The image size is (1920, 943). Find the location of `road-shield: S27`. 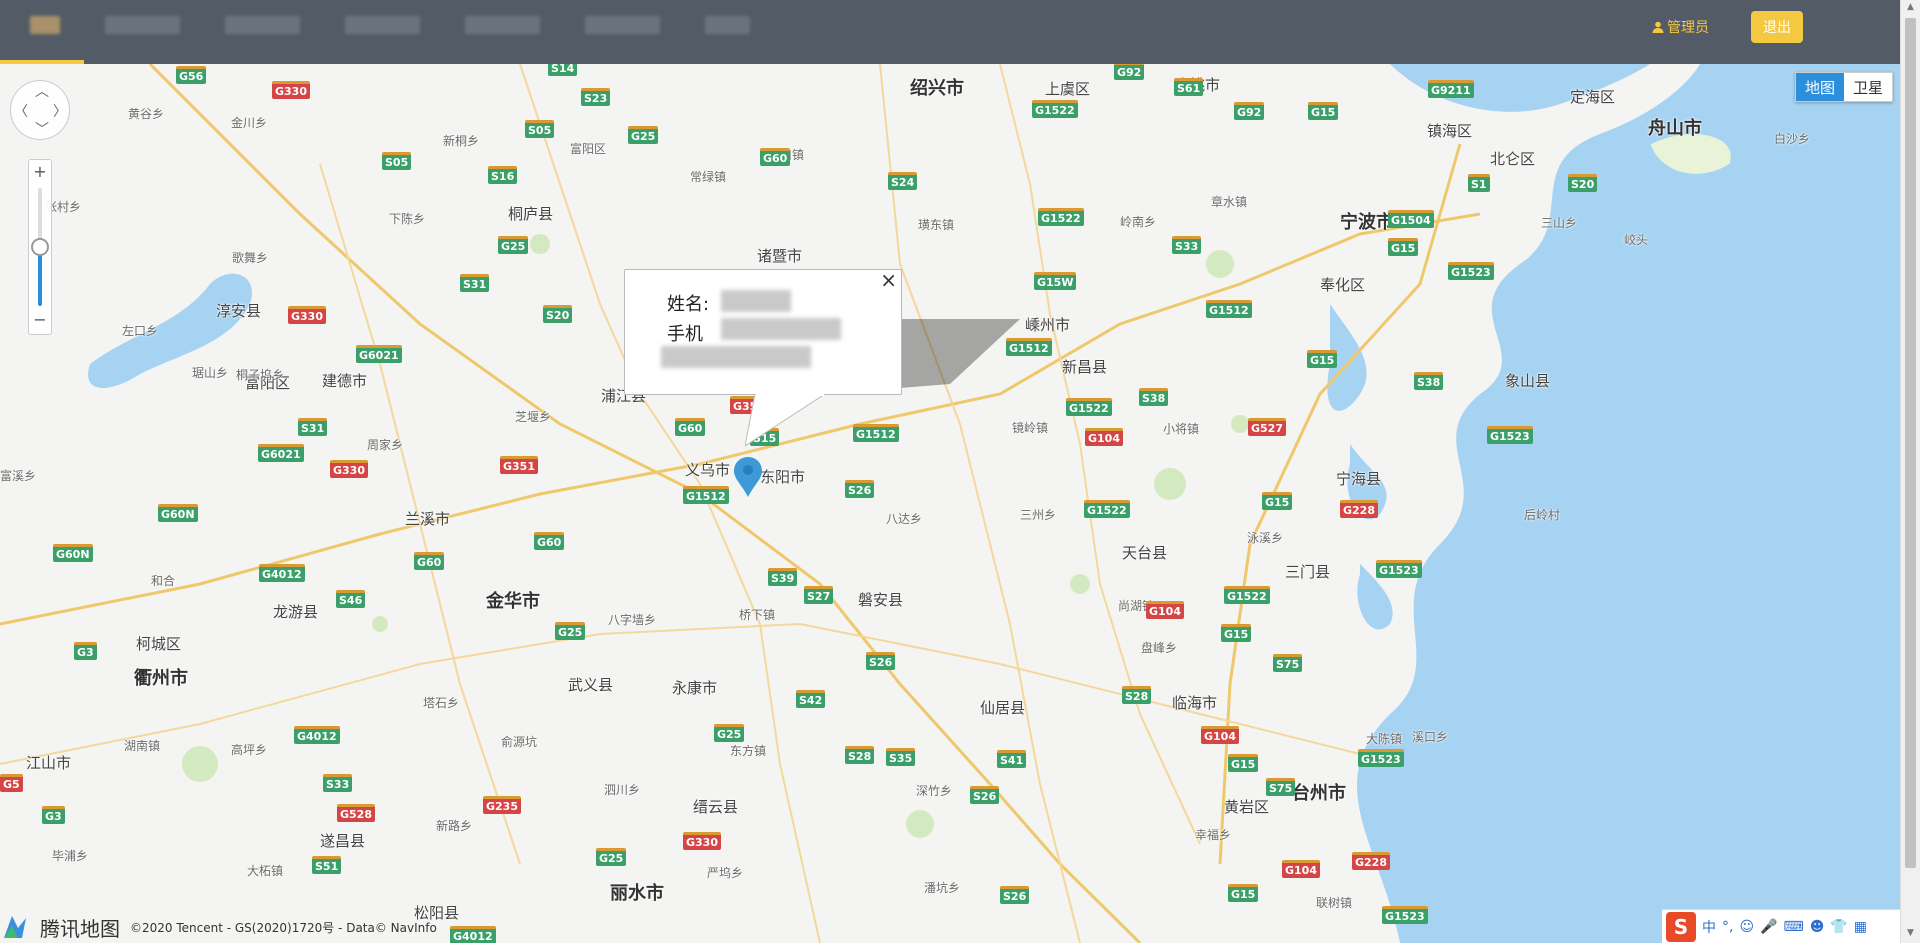

road-shield: S27 is located at coordinates (819, 595).